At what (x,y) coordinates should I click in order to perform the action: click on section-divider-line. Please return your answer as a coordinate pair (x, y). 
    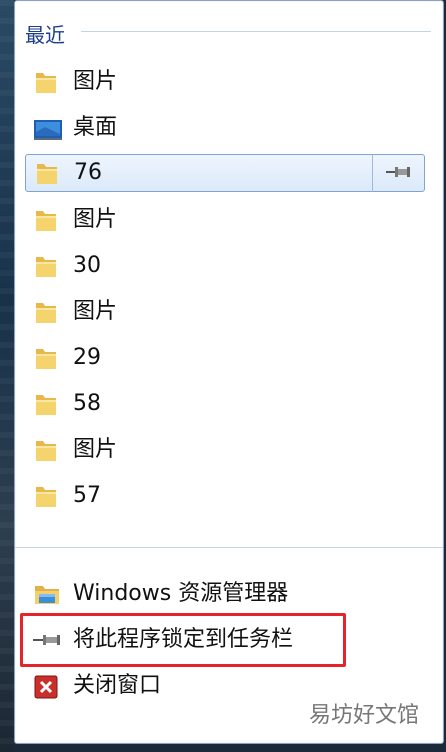
    Looking at the image, I should click on (256, 31).